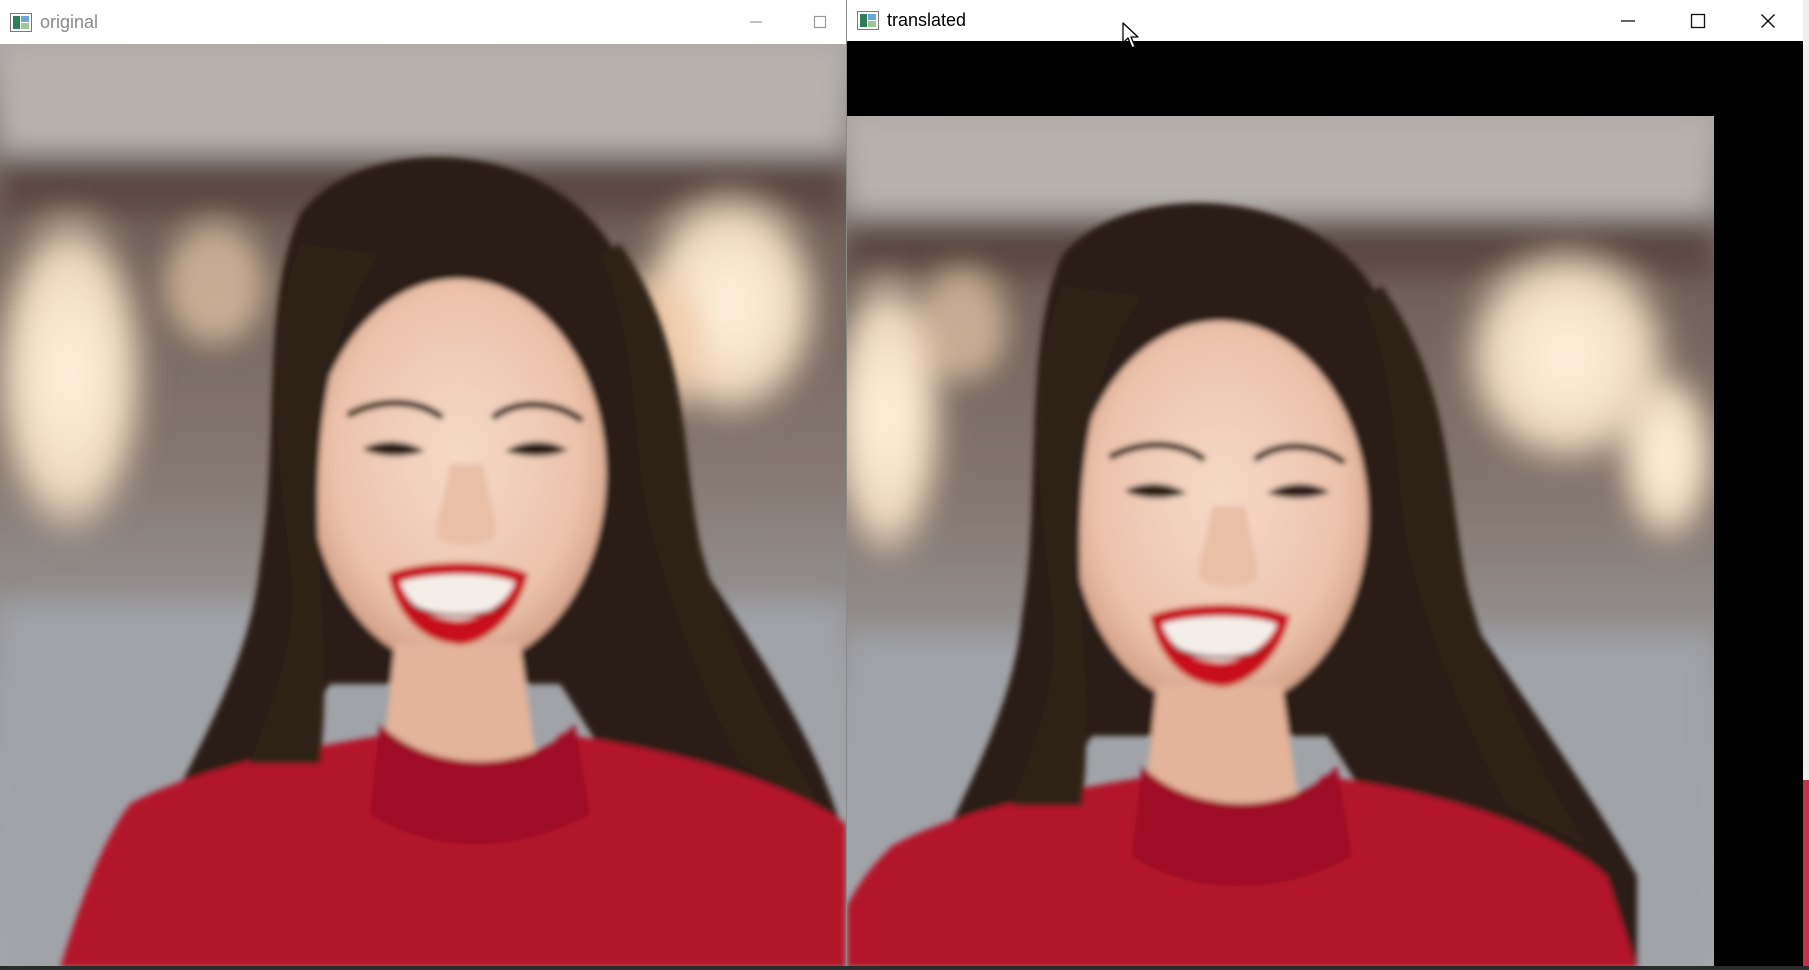  What do you see at coordinates (1130, 35) in the screenshot?
I see `mouse-cursor-icon` at bounding box center [1130, 35].